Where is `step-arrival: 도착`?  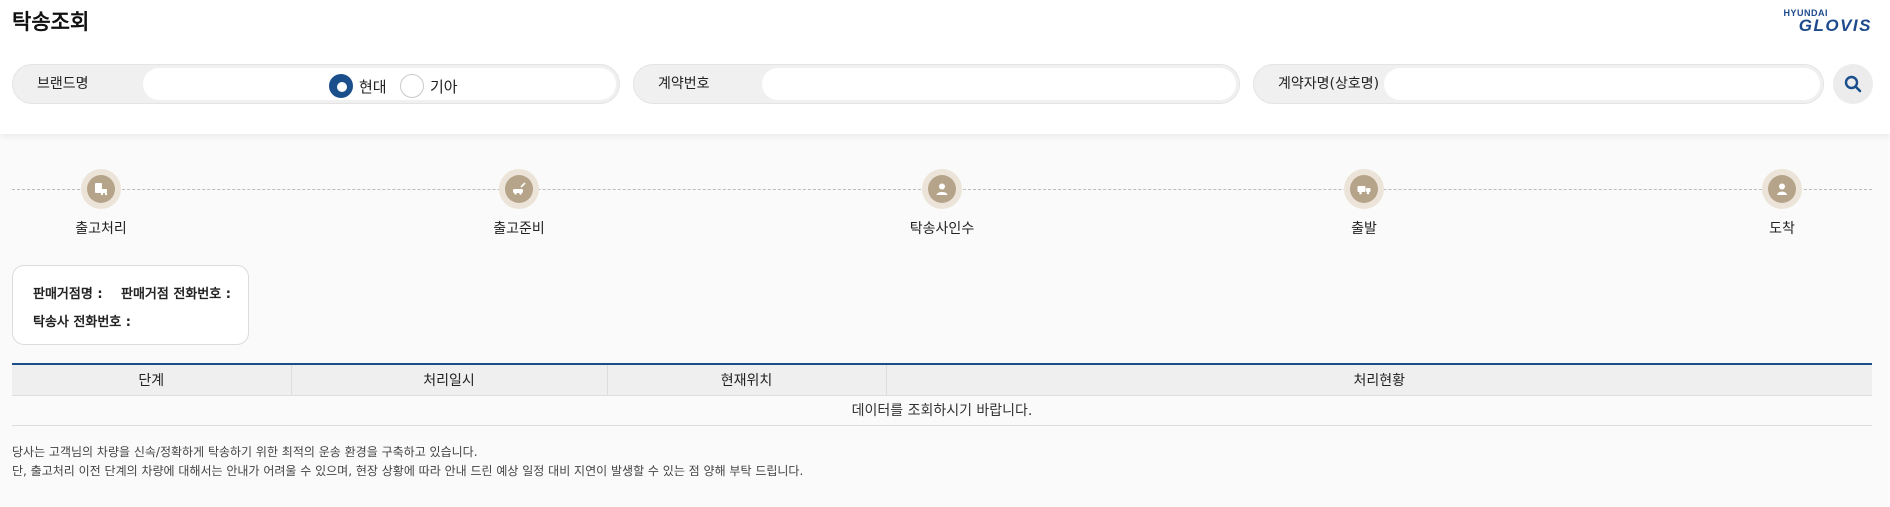
step-arrival: 도착 is located at coordinates (1782, 203).